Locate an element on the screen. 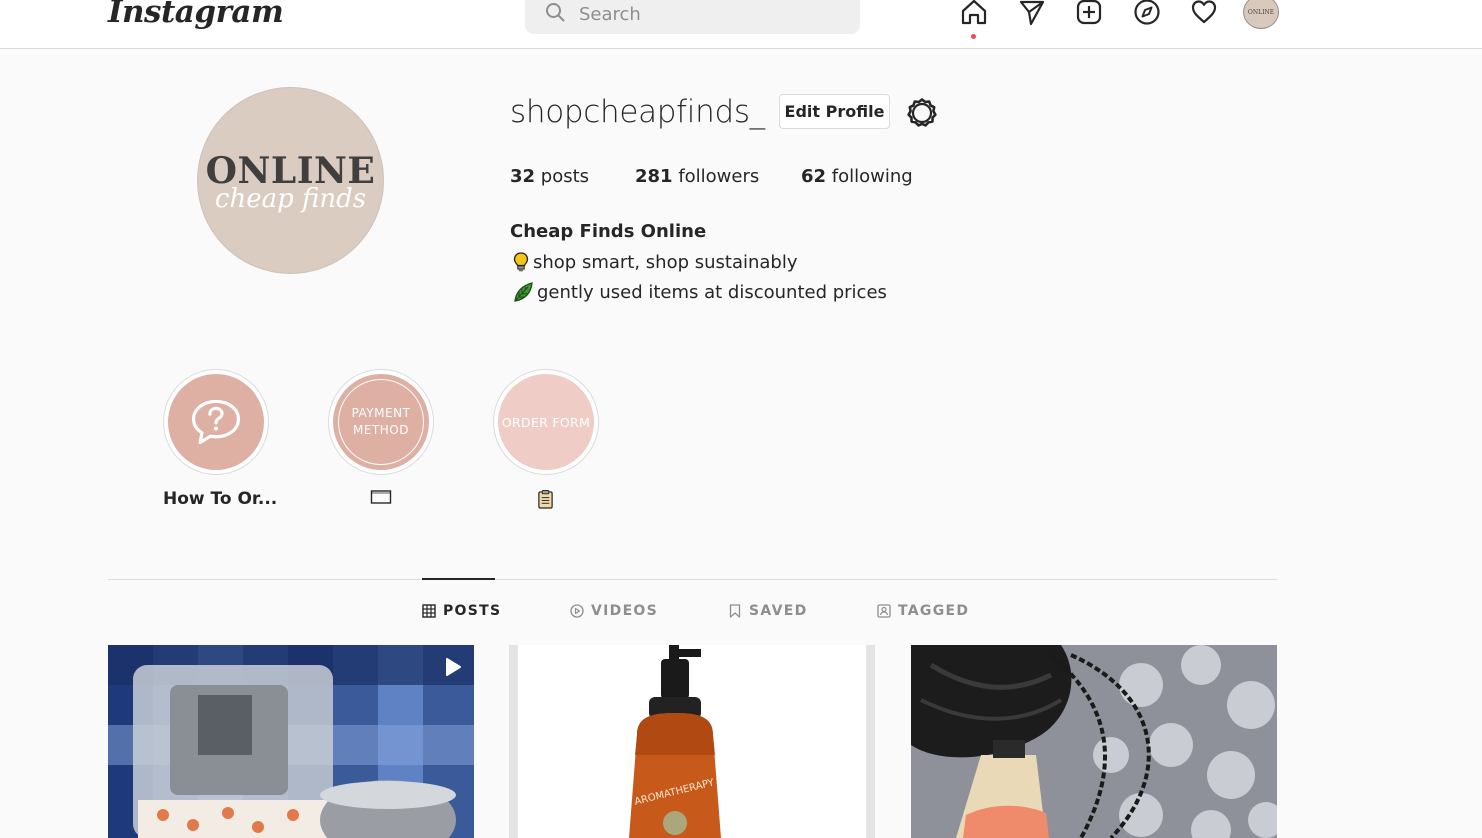 The width and height of the screenshot is (1482, 838). direct-message-icon is located at coordinates (1032, 14).